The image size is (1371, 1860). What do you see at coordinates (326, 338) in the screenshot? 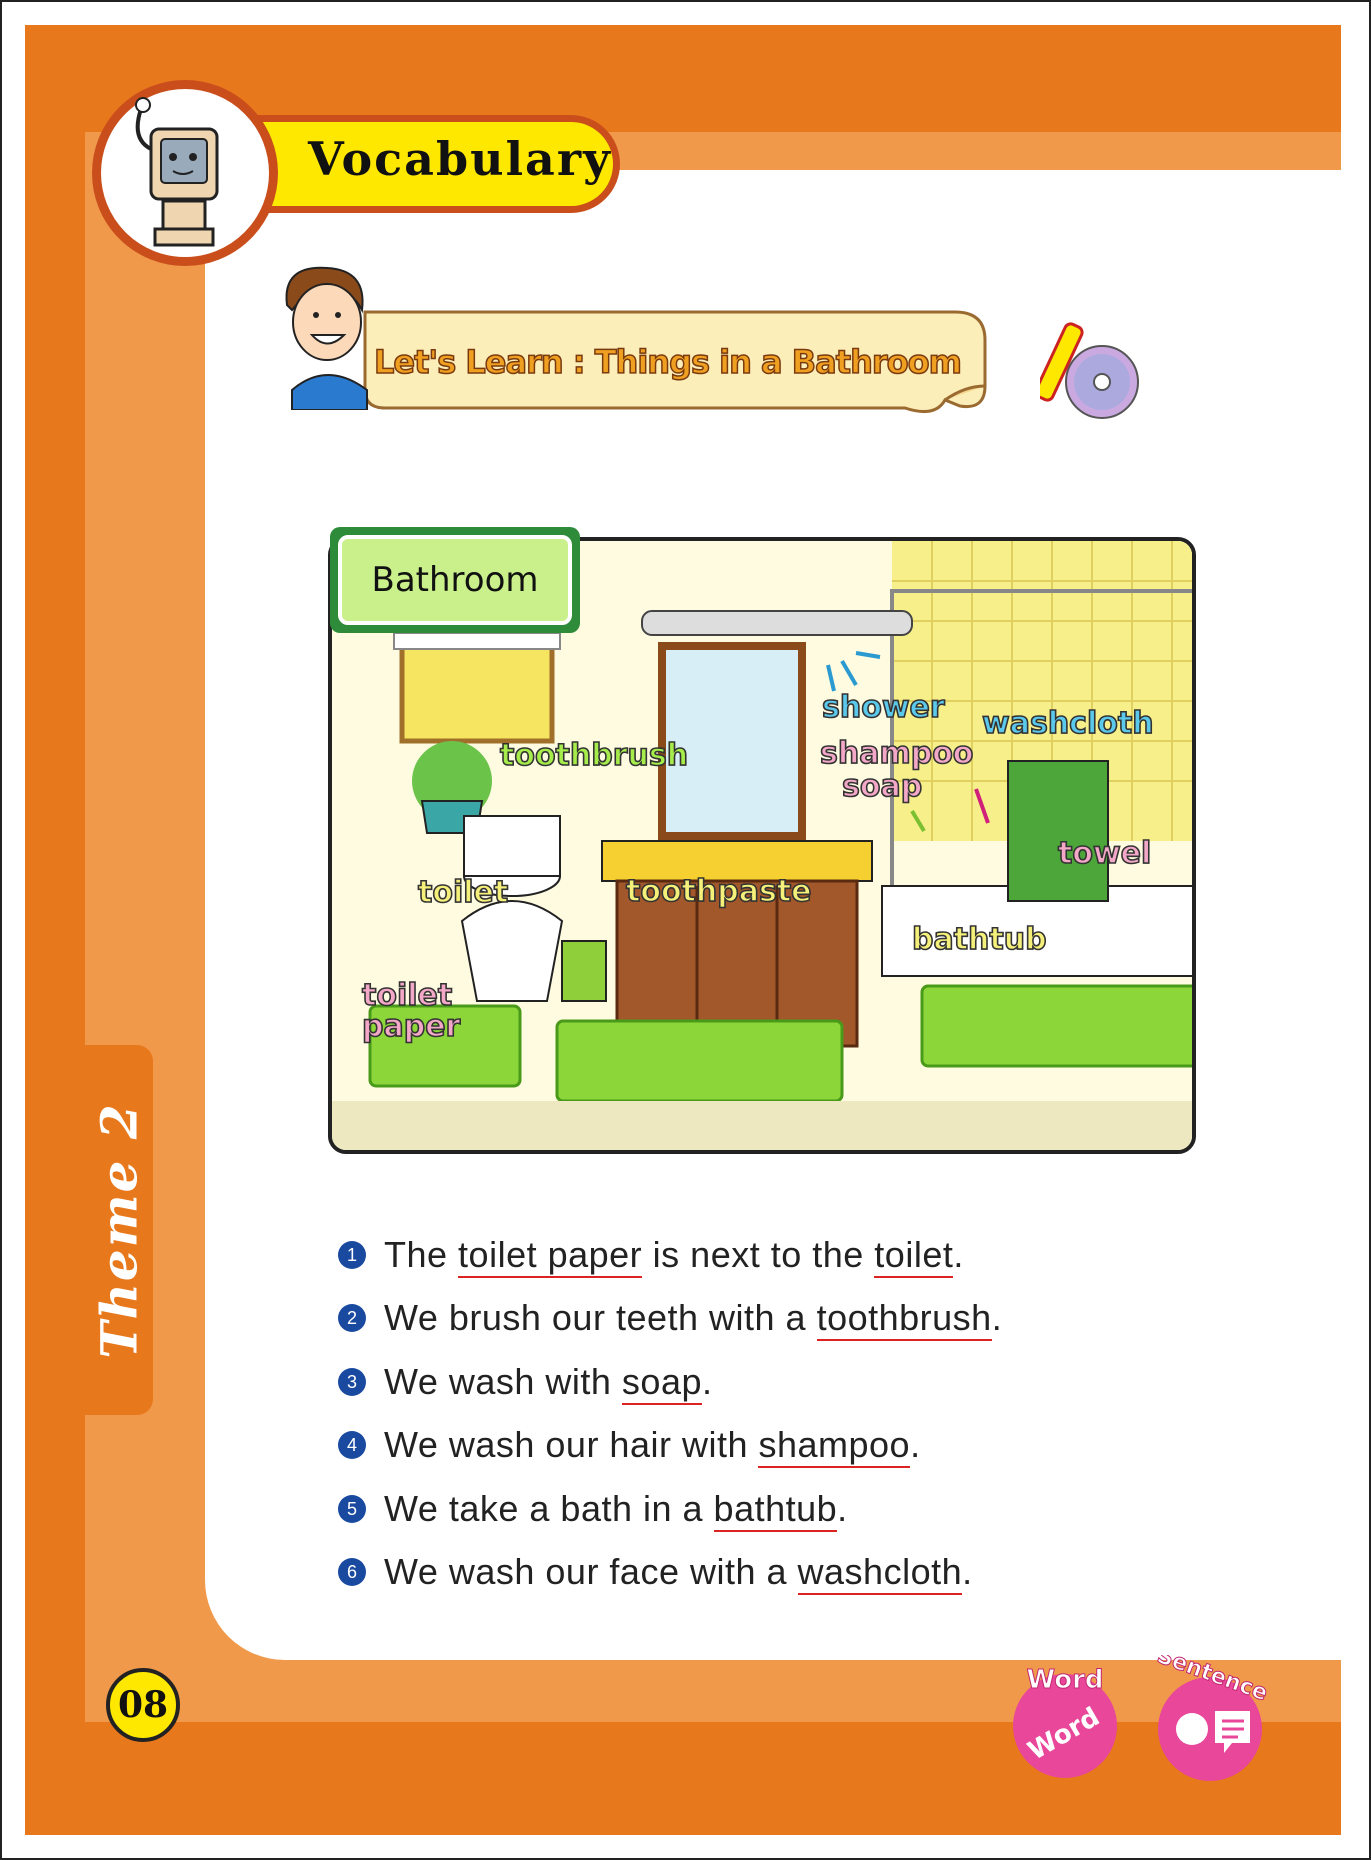
I see `boy-icon` at bounding box center [326, 338].